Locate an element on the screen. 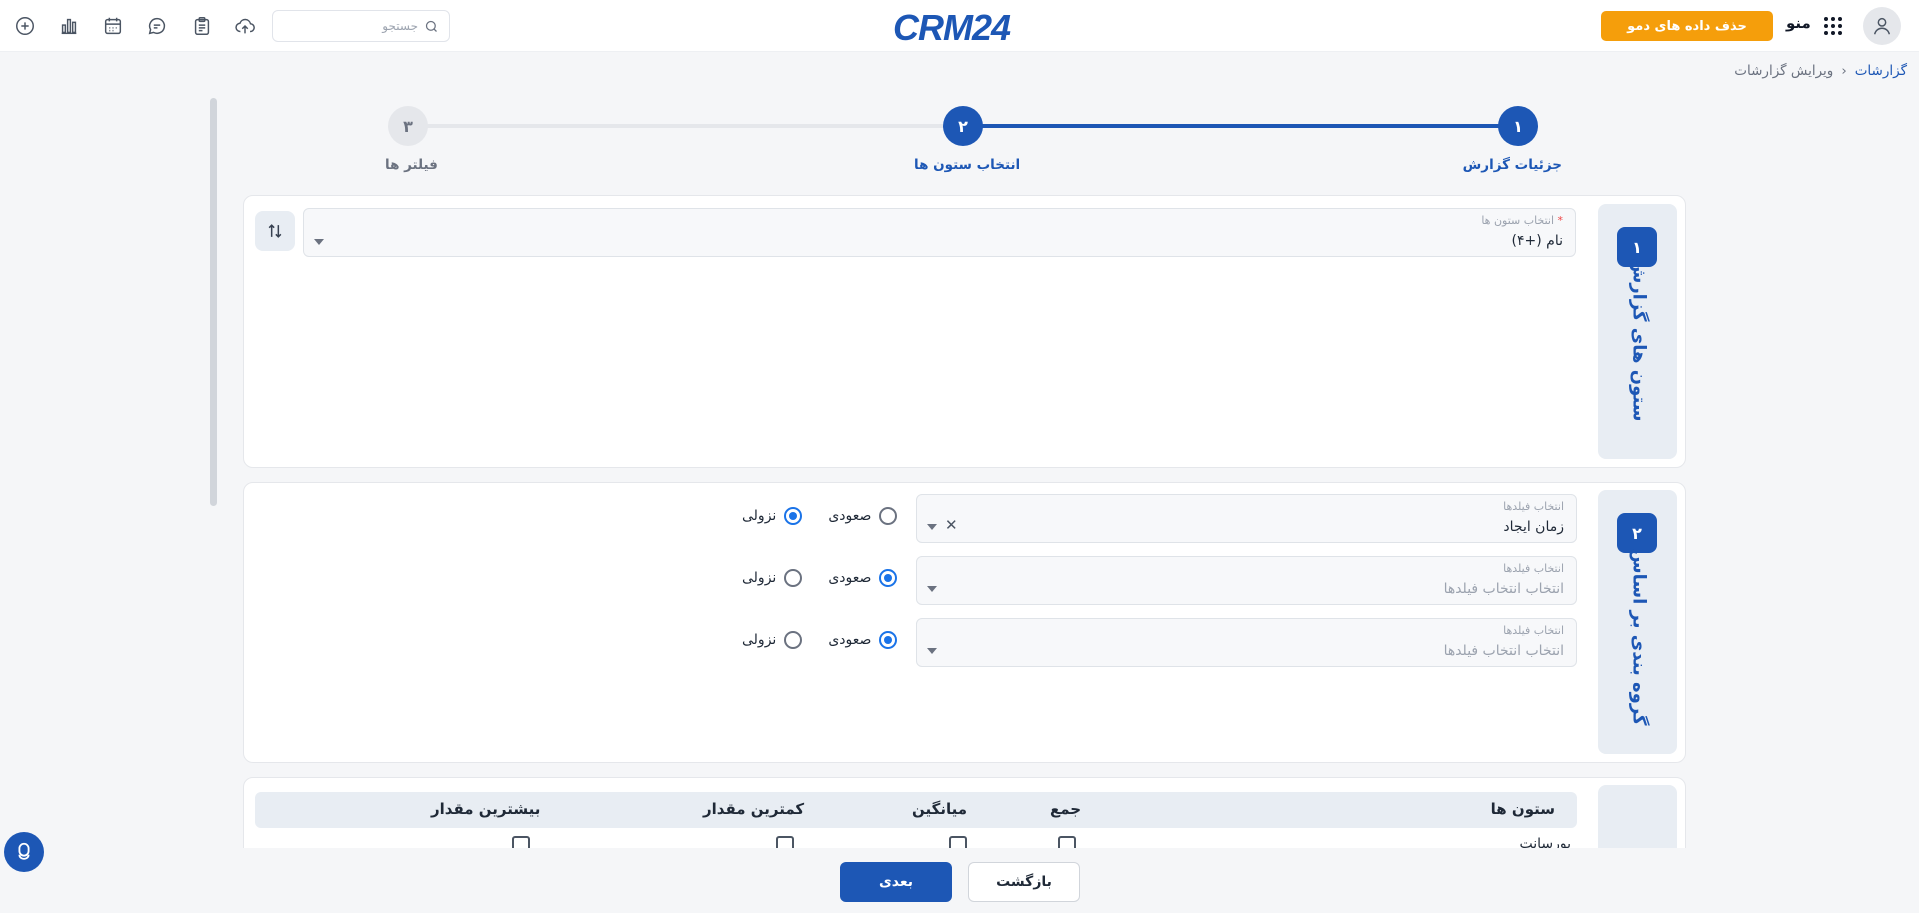 This screenshot has height=913, width=1919. calendar-icon is located at coordinates (113, 26).